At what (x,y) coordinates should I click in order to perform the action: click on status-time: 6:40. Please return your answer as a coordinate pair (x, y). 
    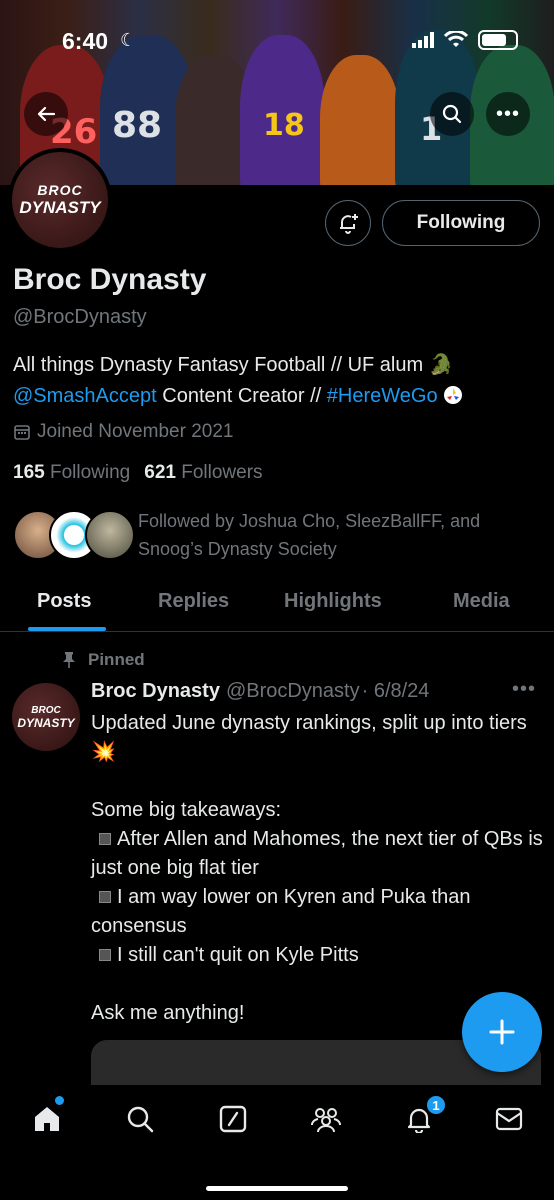
    Looking at the image, I should click on (85, 41).